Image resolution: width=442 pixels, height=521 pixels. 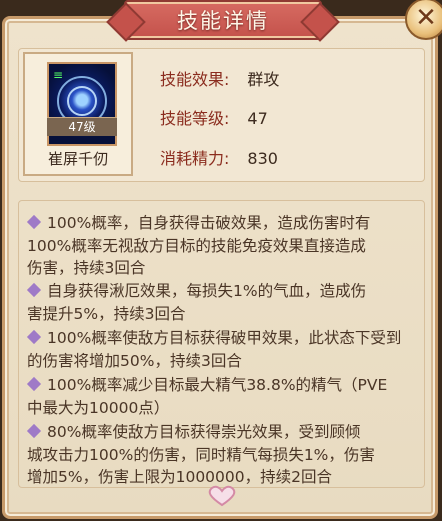 What do you see at coordinates (222, 496) in the screenshot?
I see `heart-ornament-icon` at bounding box center [222, 496].